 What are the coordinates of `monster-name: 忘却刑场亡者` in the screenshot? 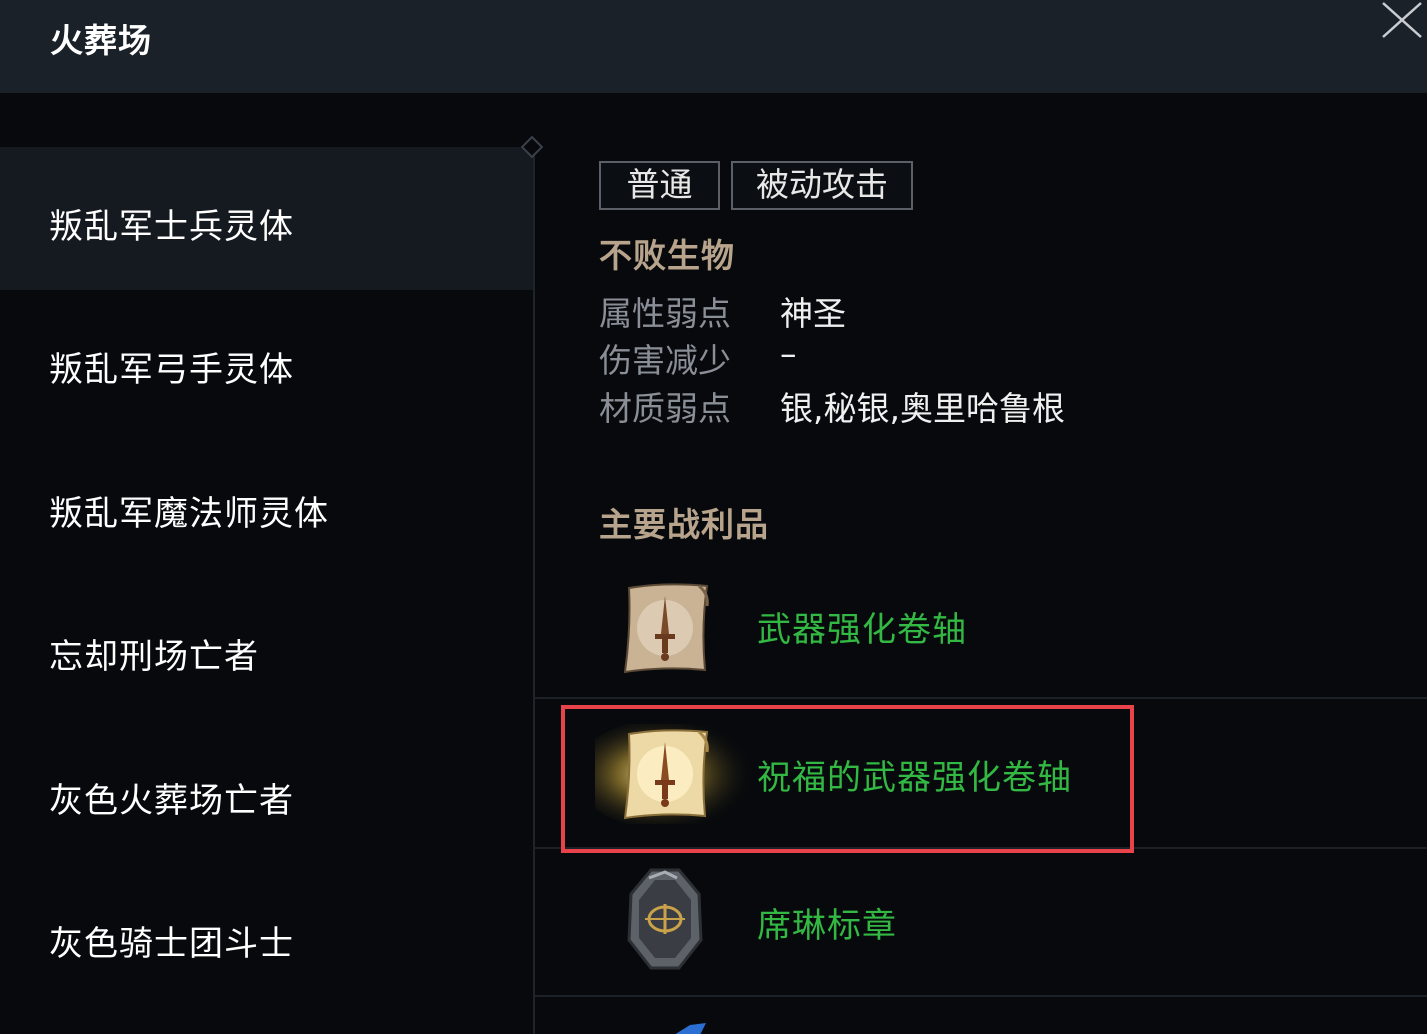 It's located at (154, 657).